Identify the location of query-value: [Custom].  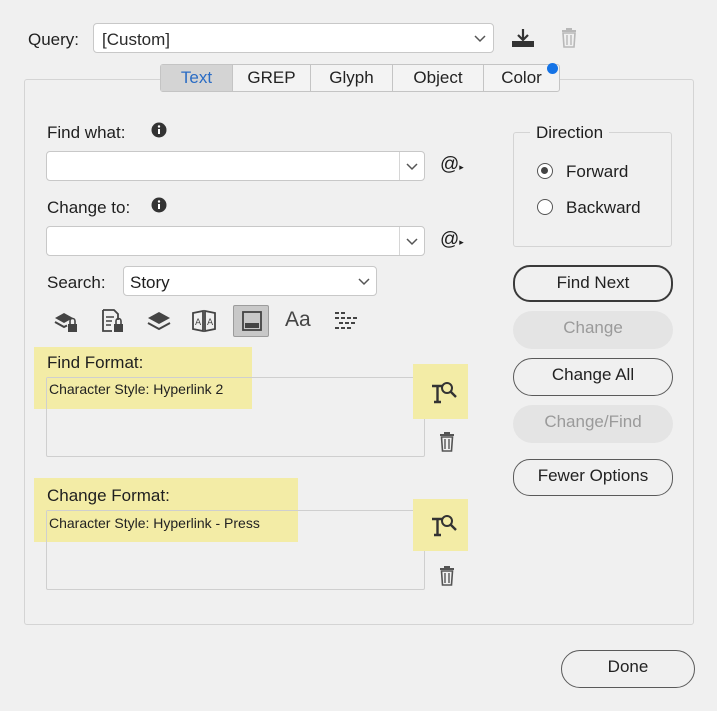
(136, 39).